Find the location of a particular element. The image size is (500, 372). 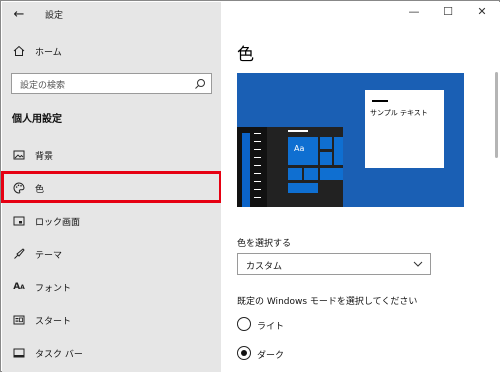

preview-tile-label: Aa is located at coordinates (299, 148).